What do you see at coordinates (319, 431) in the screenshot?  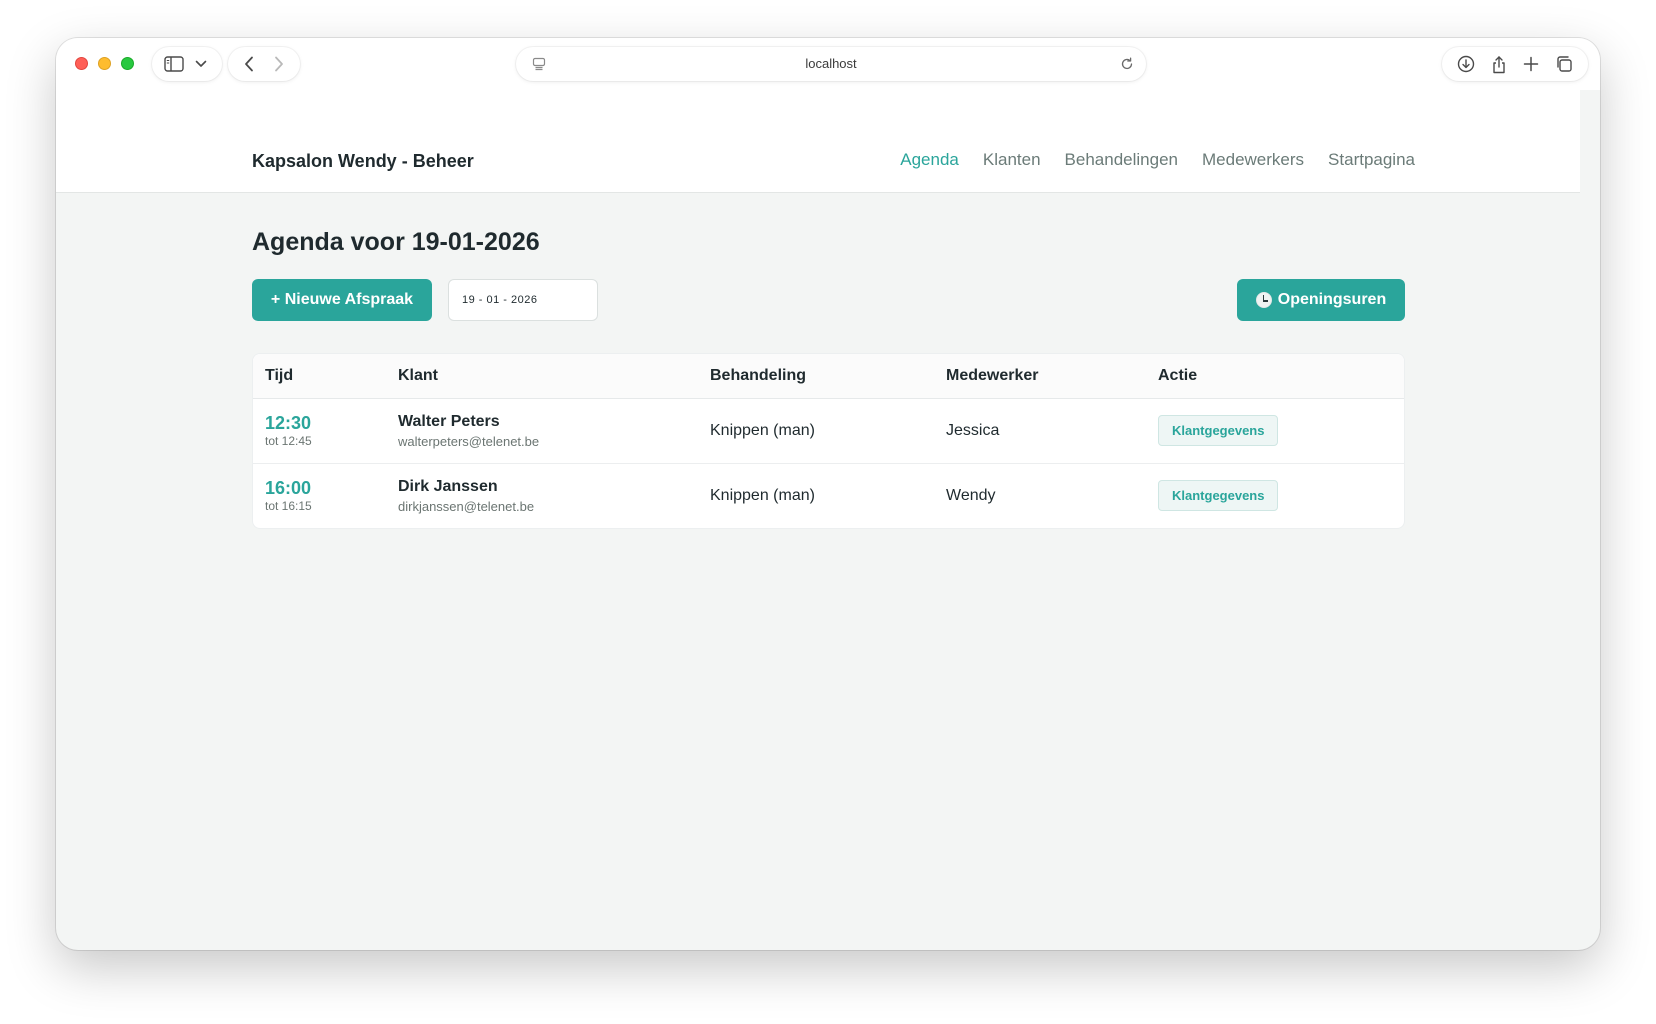 I see `time-cell: 12:30 tot 12:45` at bounding box center [319, 431].